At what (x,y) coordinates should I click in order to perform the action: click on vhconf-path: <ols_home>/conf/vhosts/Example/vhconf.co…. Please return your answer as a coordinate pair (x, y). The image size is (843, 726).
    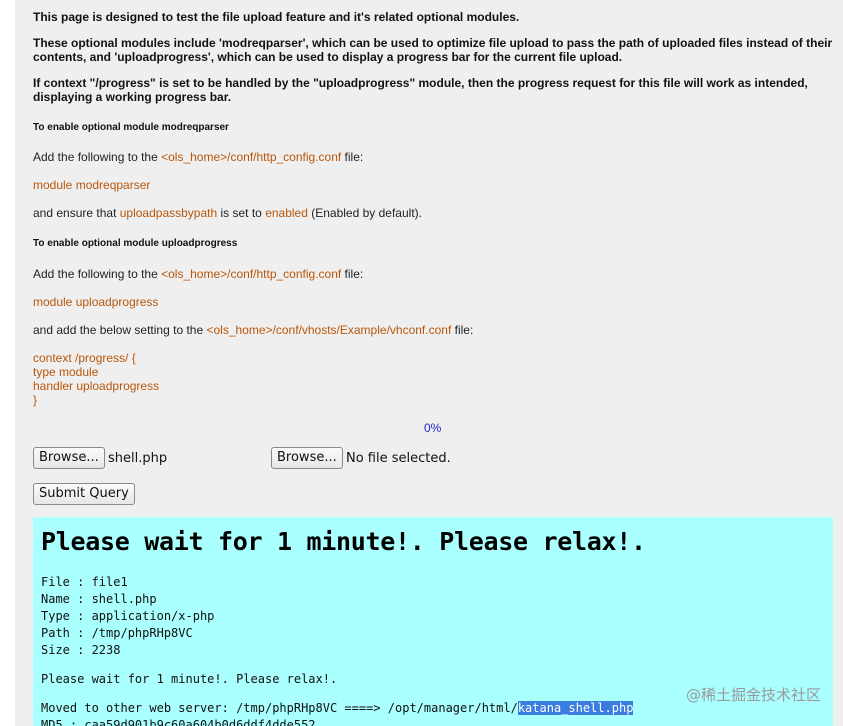
    Looking at the image, I should click on (329, 330).